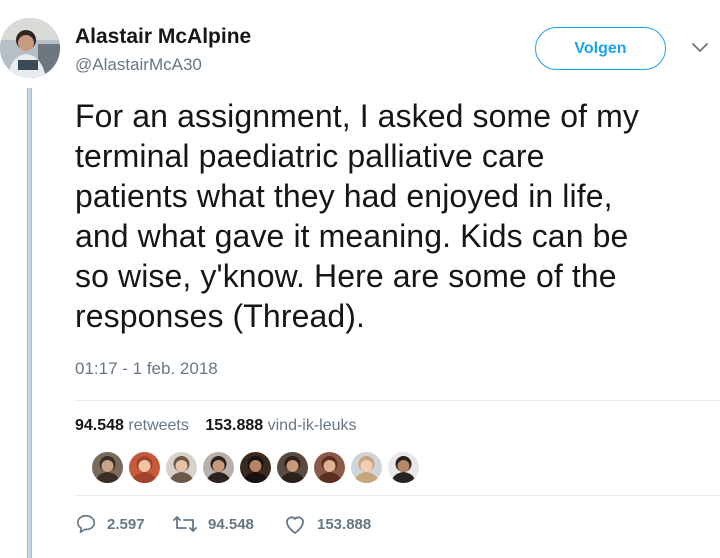 The width and height of the screenshot is (720, 558). I want to click on avatar, so click(30, 48).